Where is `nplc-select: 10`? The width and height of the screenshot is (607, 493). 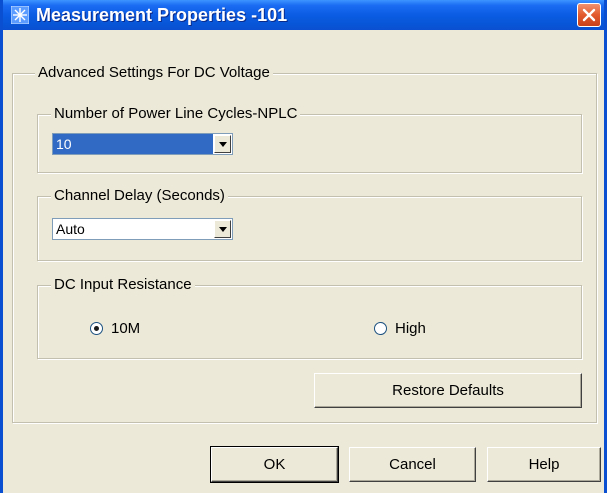
nplc-select: 10 is located at coordinates (142, 144).